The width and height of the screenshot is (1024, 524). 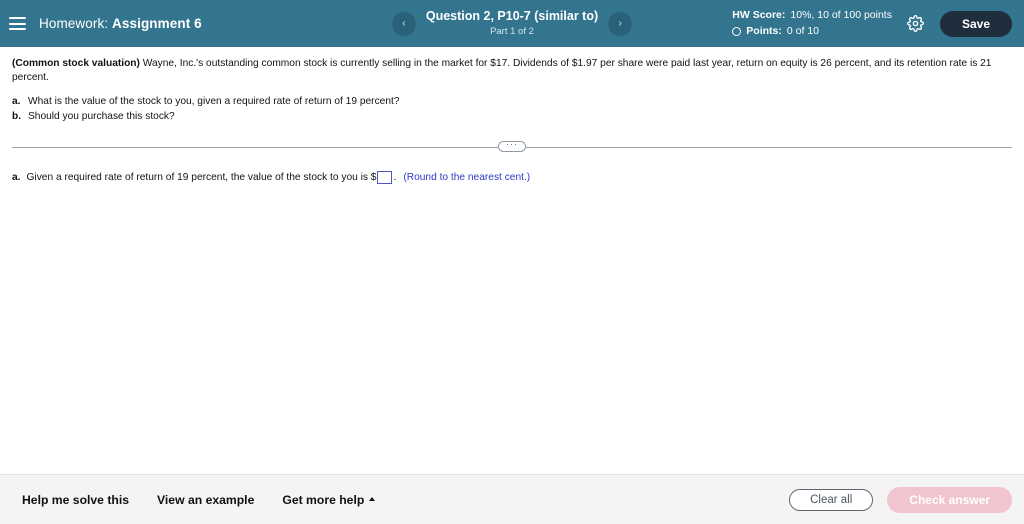 I want to click on page-title: Homework: Assignment 6, so click(x=120, y=23).